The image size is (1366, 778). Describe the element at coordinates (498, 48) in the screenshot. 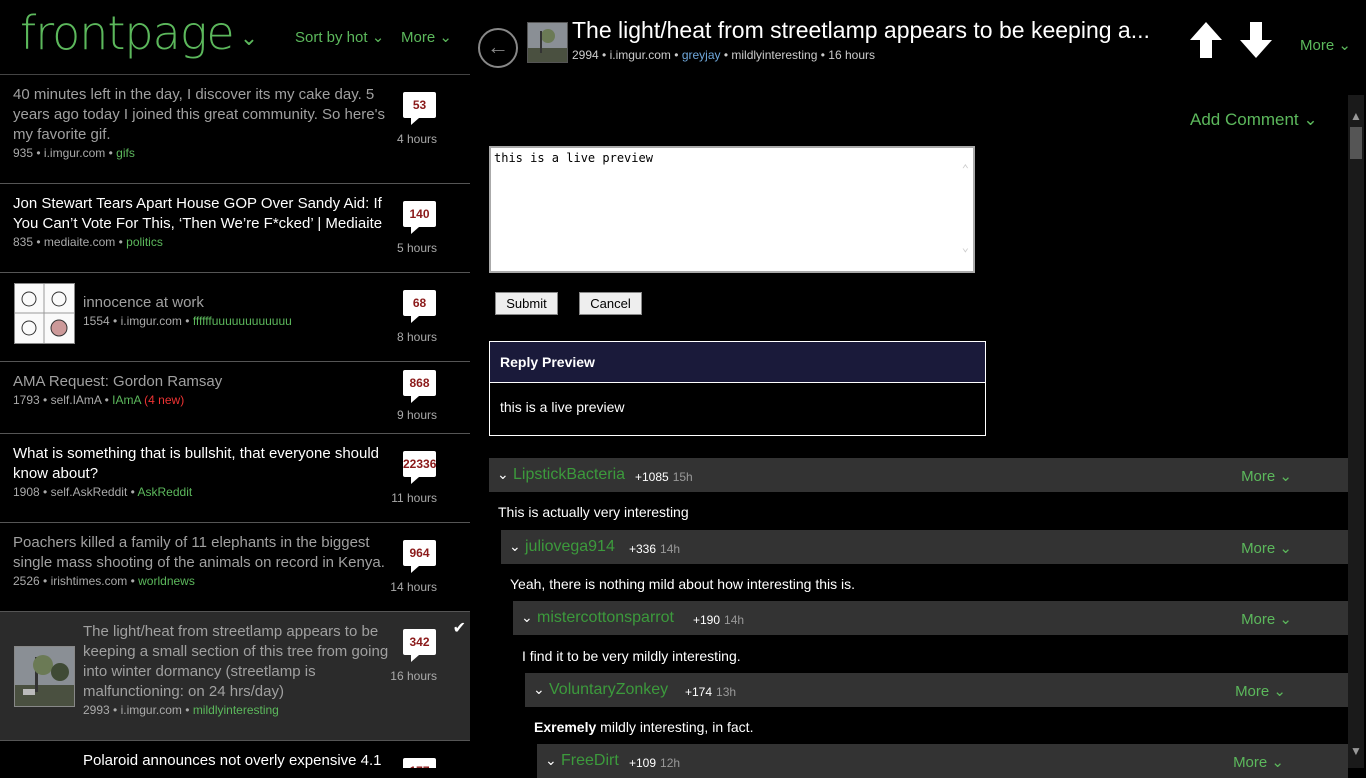

I see `back-arrow-icon: ←` at that location.